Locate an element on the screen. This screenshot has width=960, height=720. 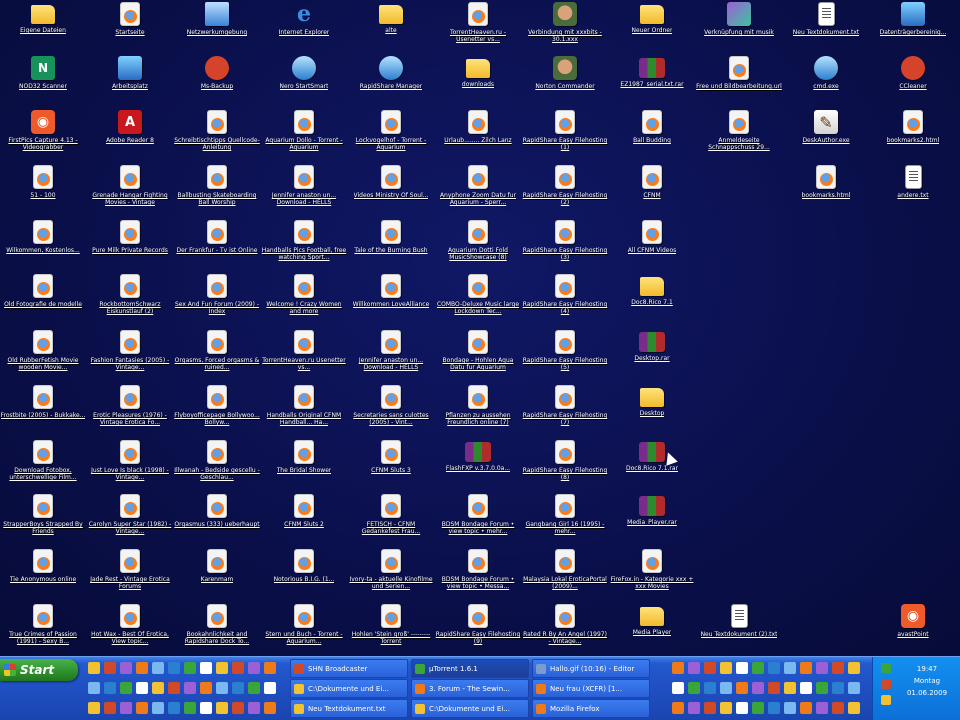
desktop-icon: Ms-Backup is located at coordinates (217, 83).